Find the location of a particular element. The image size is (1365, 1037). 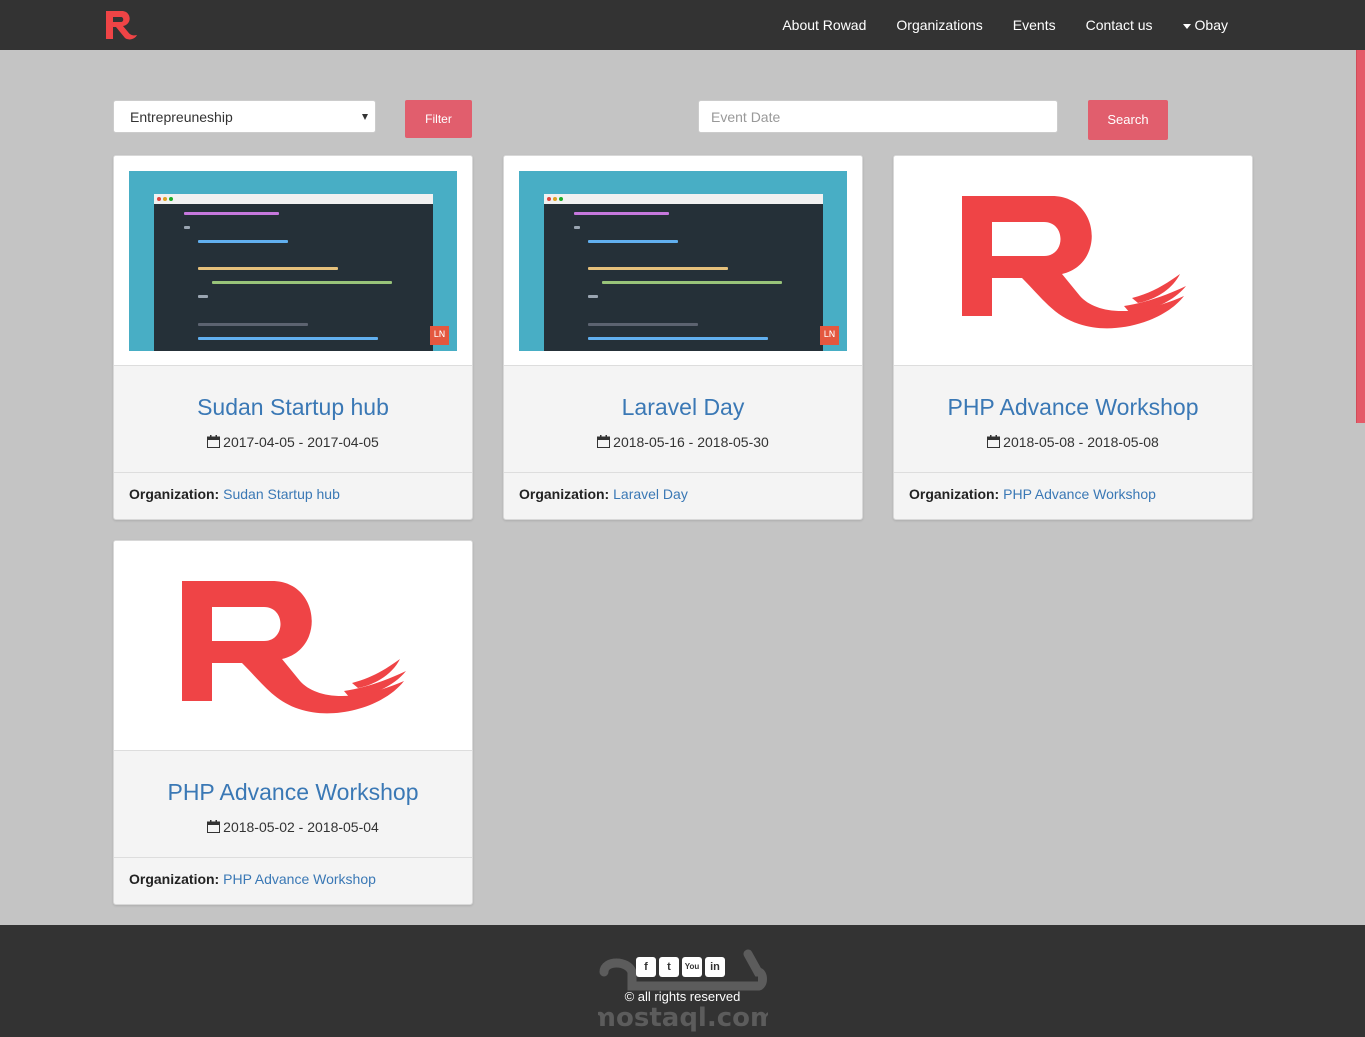

search-button: Search is located at coordinates (1128, 120).